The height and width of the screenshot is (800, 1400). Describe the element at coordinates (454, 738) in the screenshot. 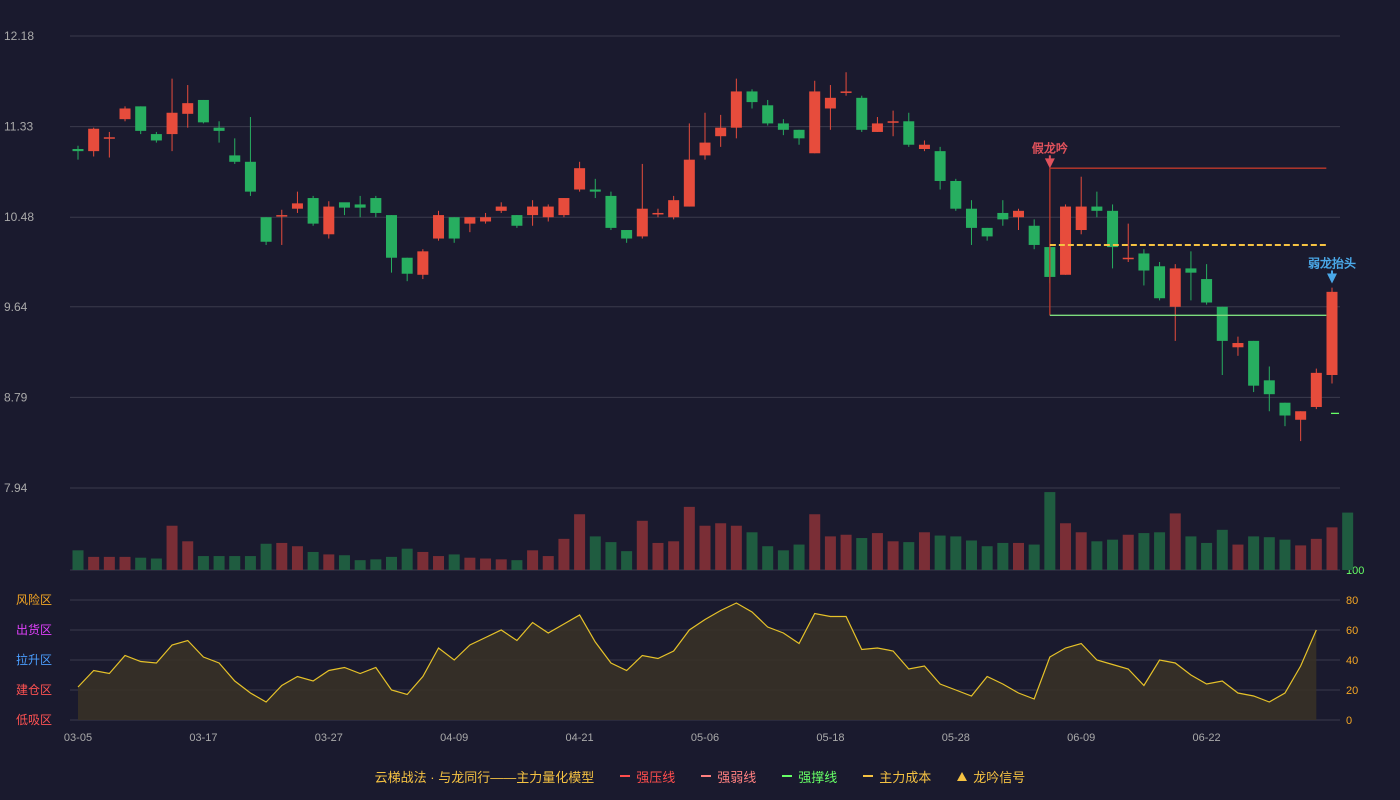

I see `date-tick-label: 04-09` at that location.